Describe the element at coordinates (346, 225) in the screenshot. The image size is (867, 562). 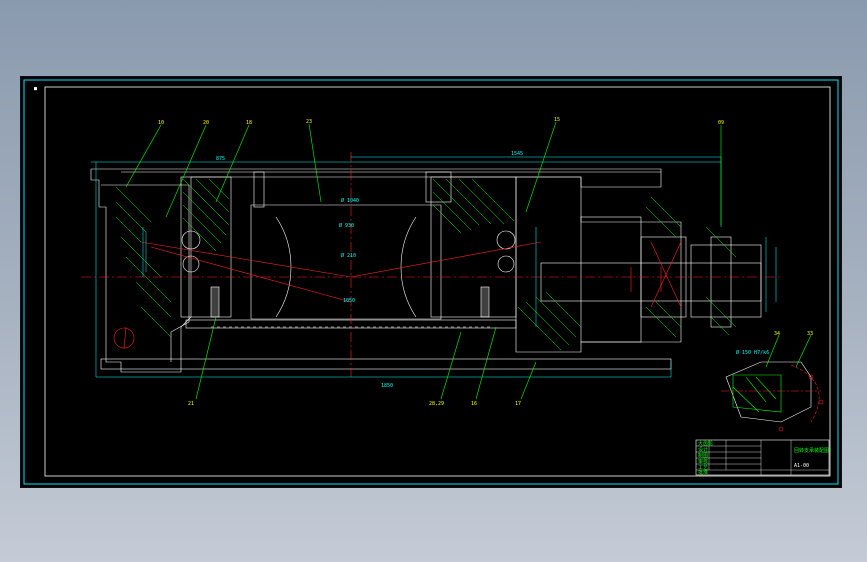
I see `dim-bore: Ø 930` at that location.